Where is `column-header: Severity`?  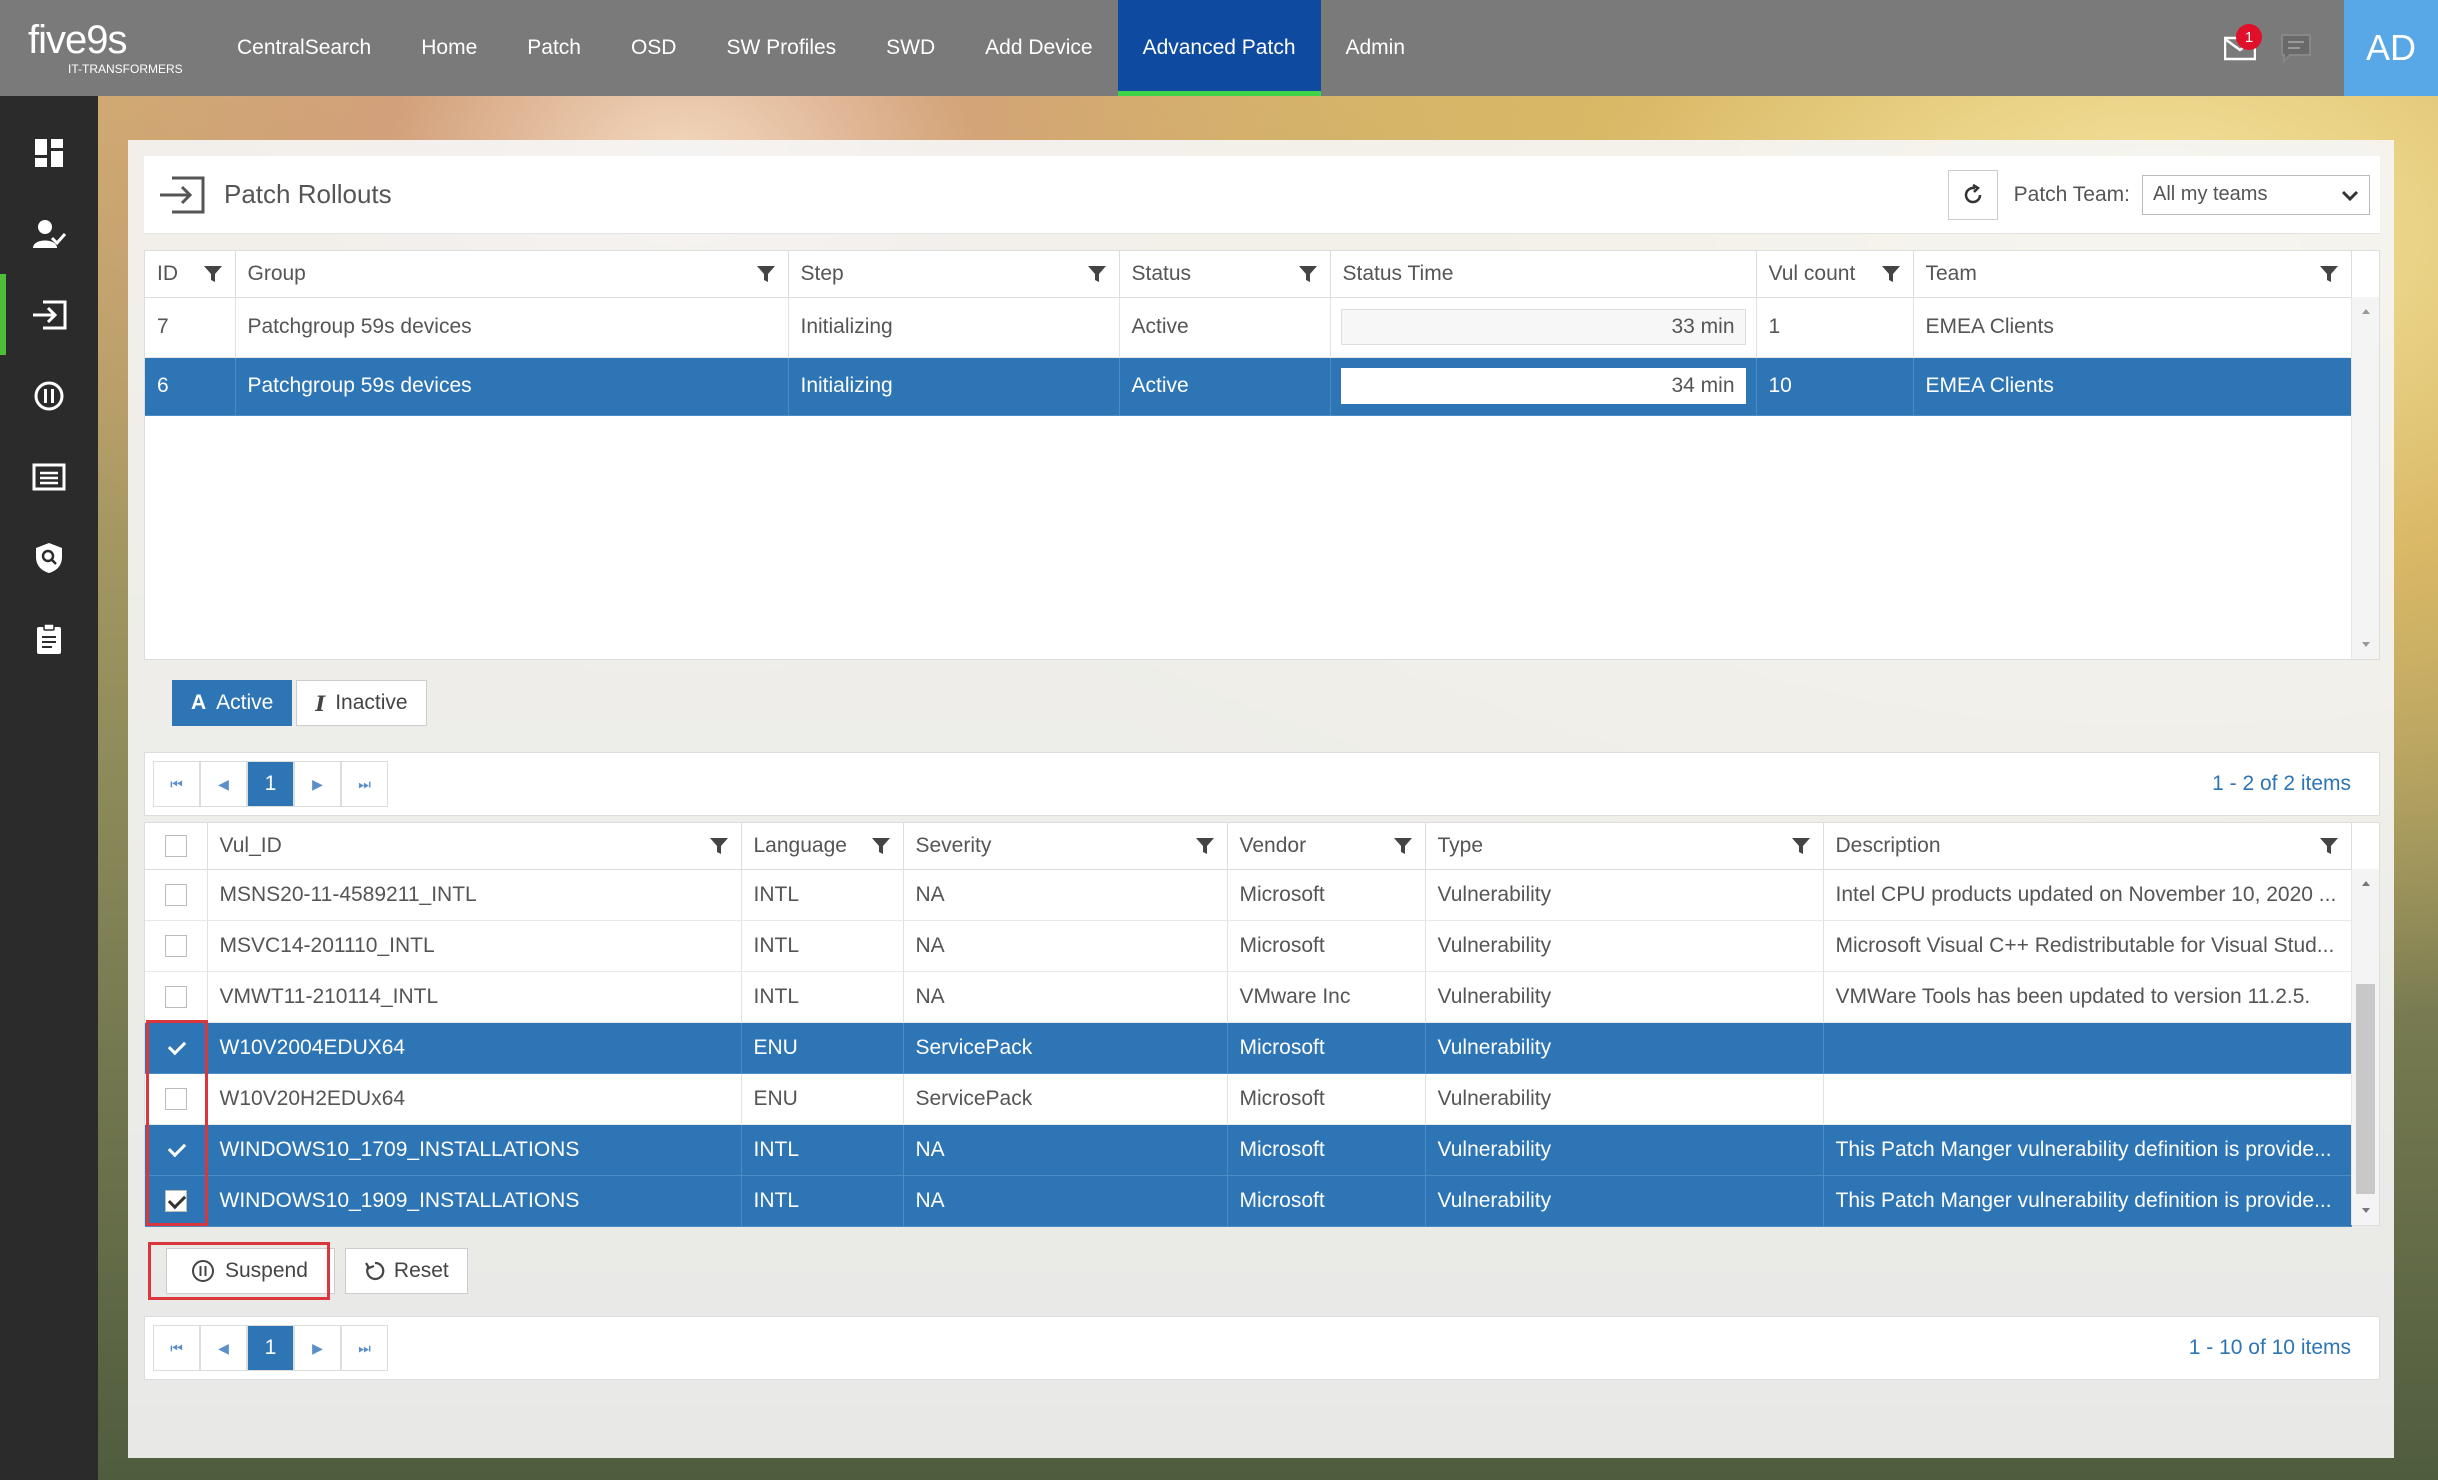
column-header: Severity is located at coordinates (1065, 846).